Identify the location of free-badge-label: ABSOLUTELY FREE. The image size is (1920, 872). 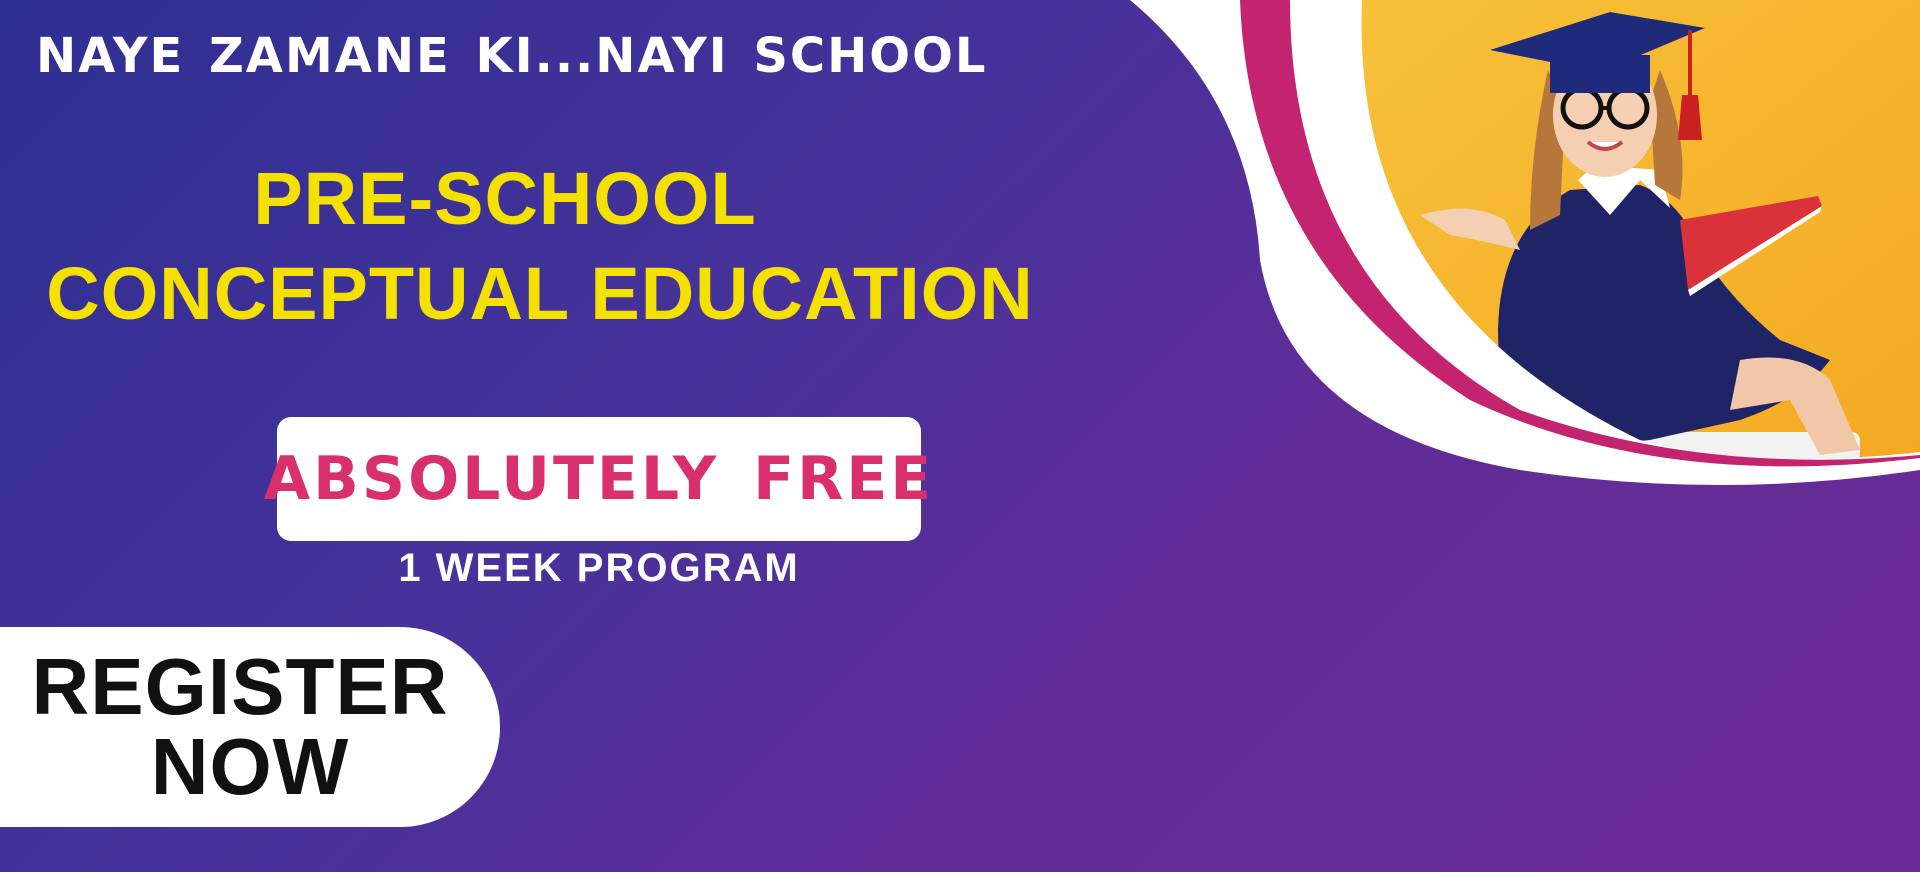
(599, 479).